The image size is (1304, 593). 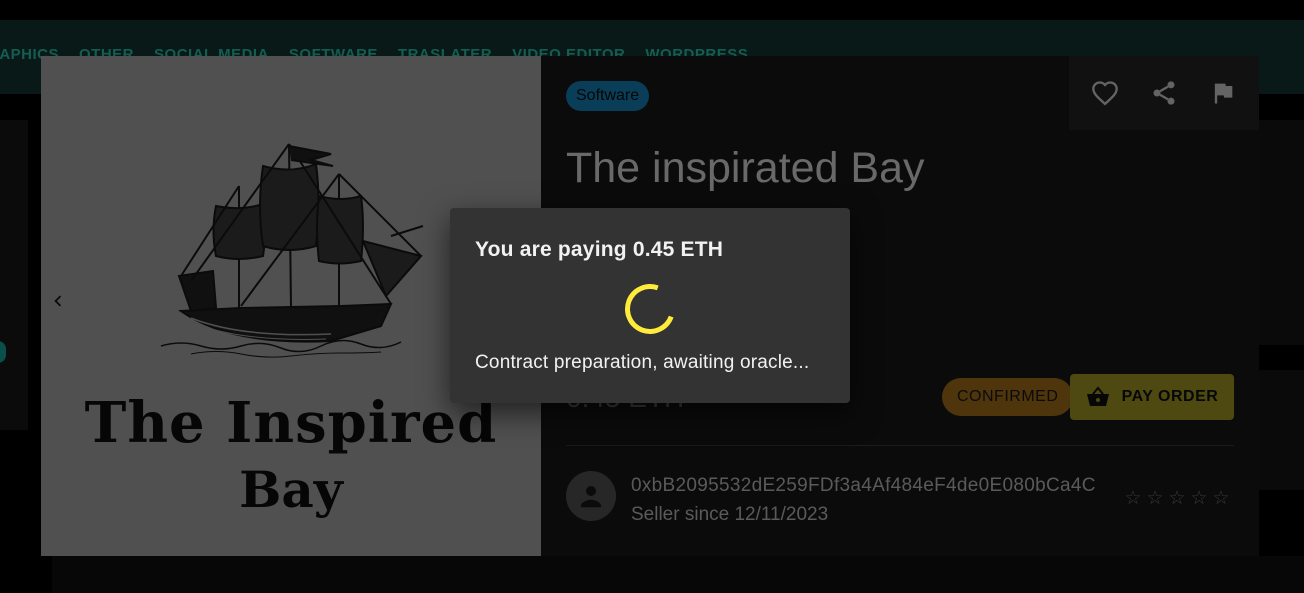 I want to click on loading-spinner-icon, so click(x=650, y=309).